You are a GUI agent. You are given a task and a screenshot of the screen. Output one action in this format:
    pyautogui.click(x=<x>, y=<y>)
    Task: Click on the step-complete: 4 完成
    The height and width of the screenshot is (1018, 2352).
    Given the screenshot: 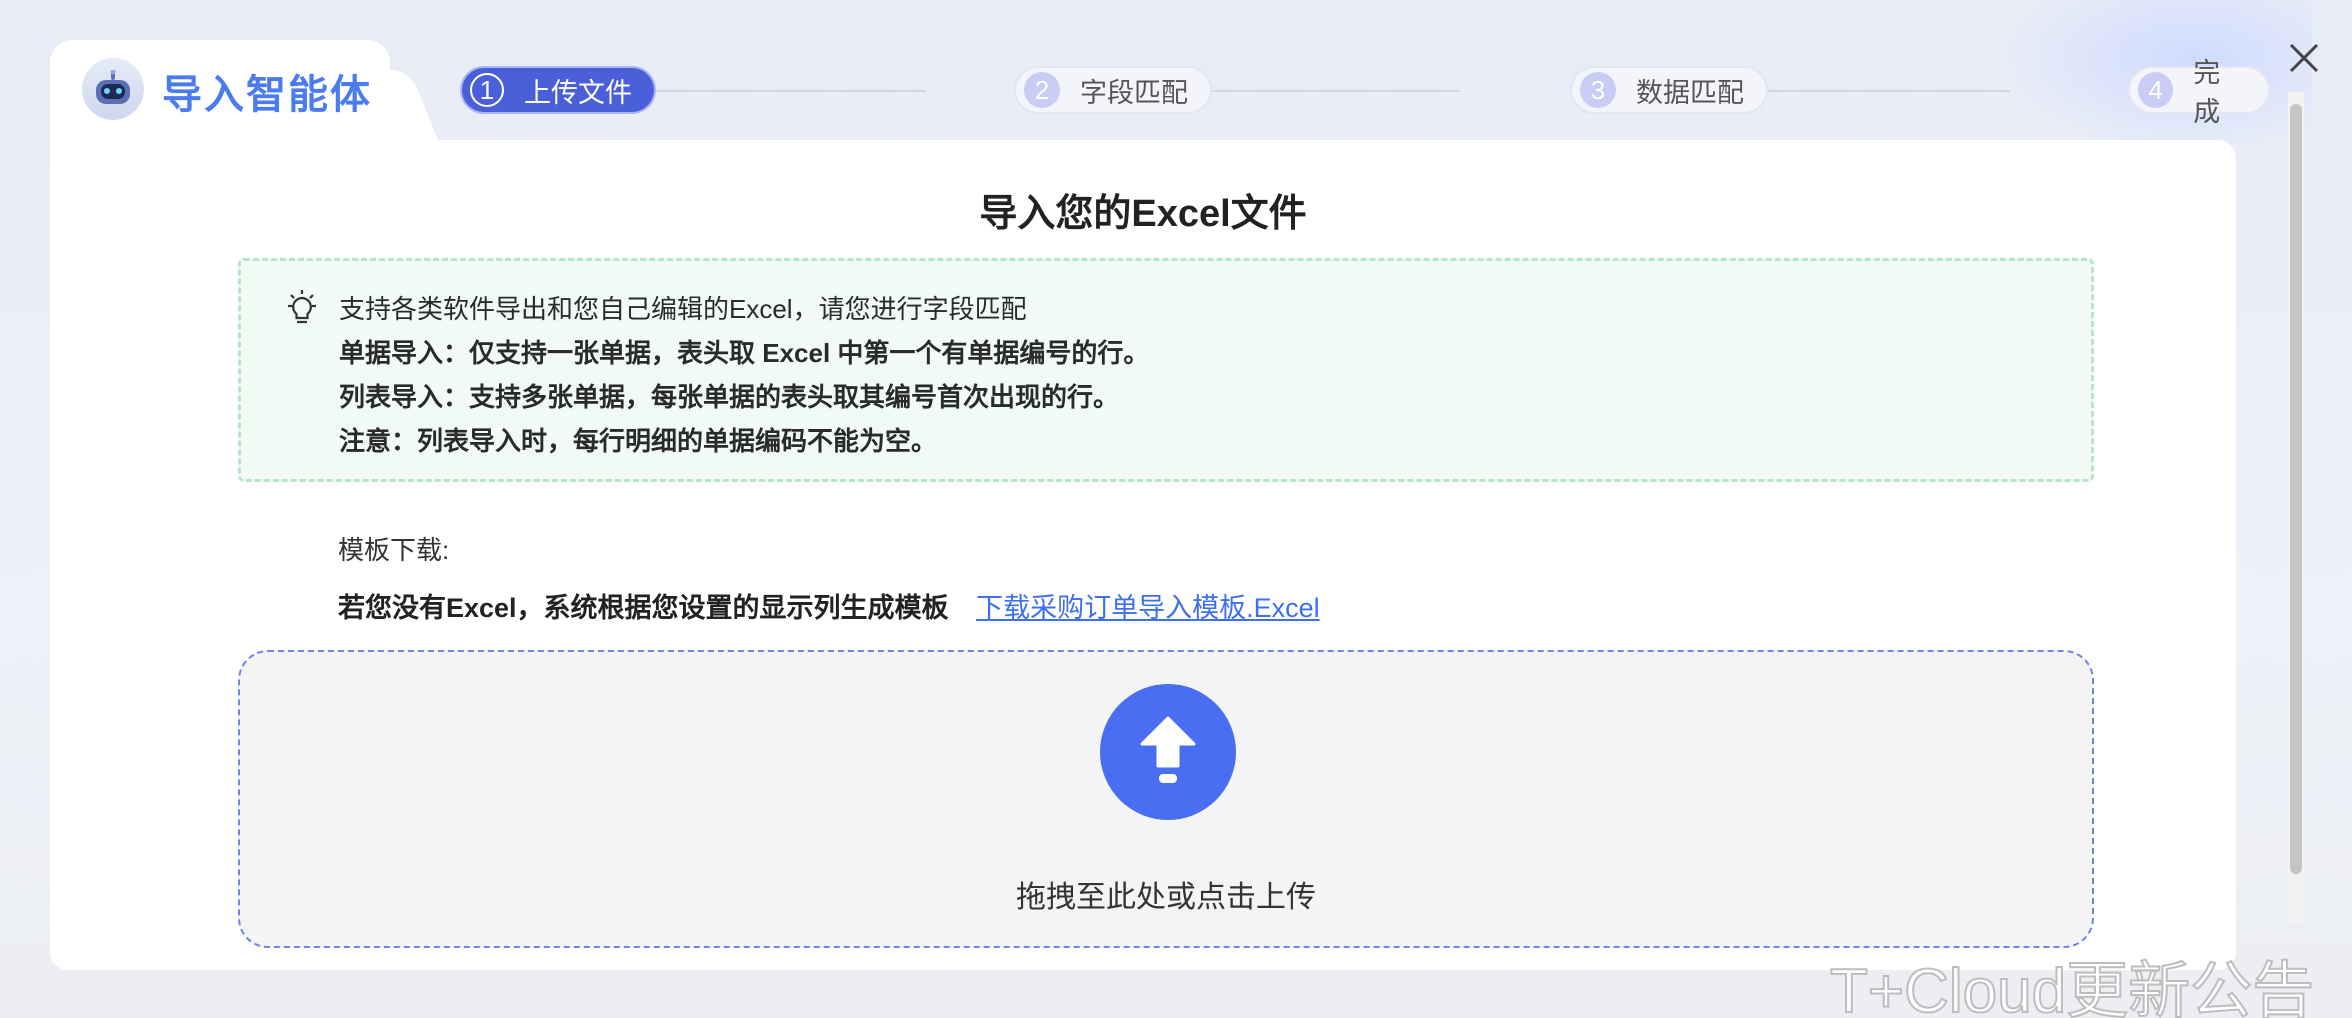 What is the action you would take?
    pyautogui.click(x=2199, y=92)
    